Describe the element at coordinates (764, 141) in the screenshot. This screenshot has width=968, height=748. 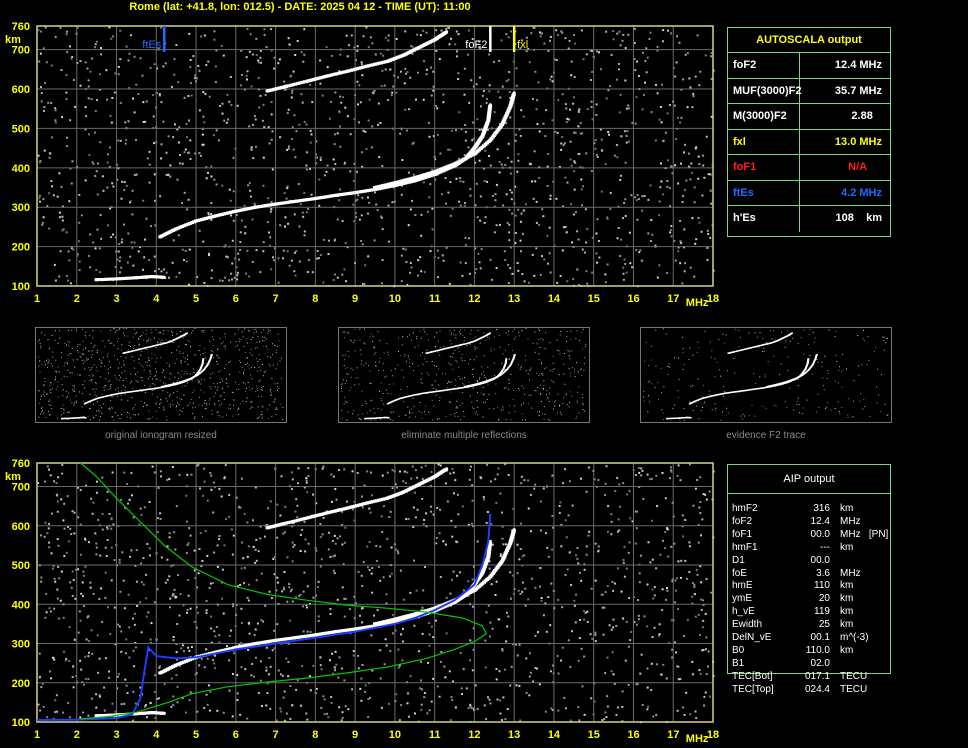
I see `autoscala-key: fxl` at that location.